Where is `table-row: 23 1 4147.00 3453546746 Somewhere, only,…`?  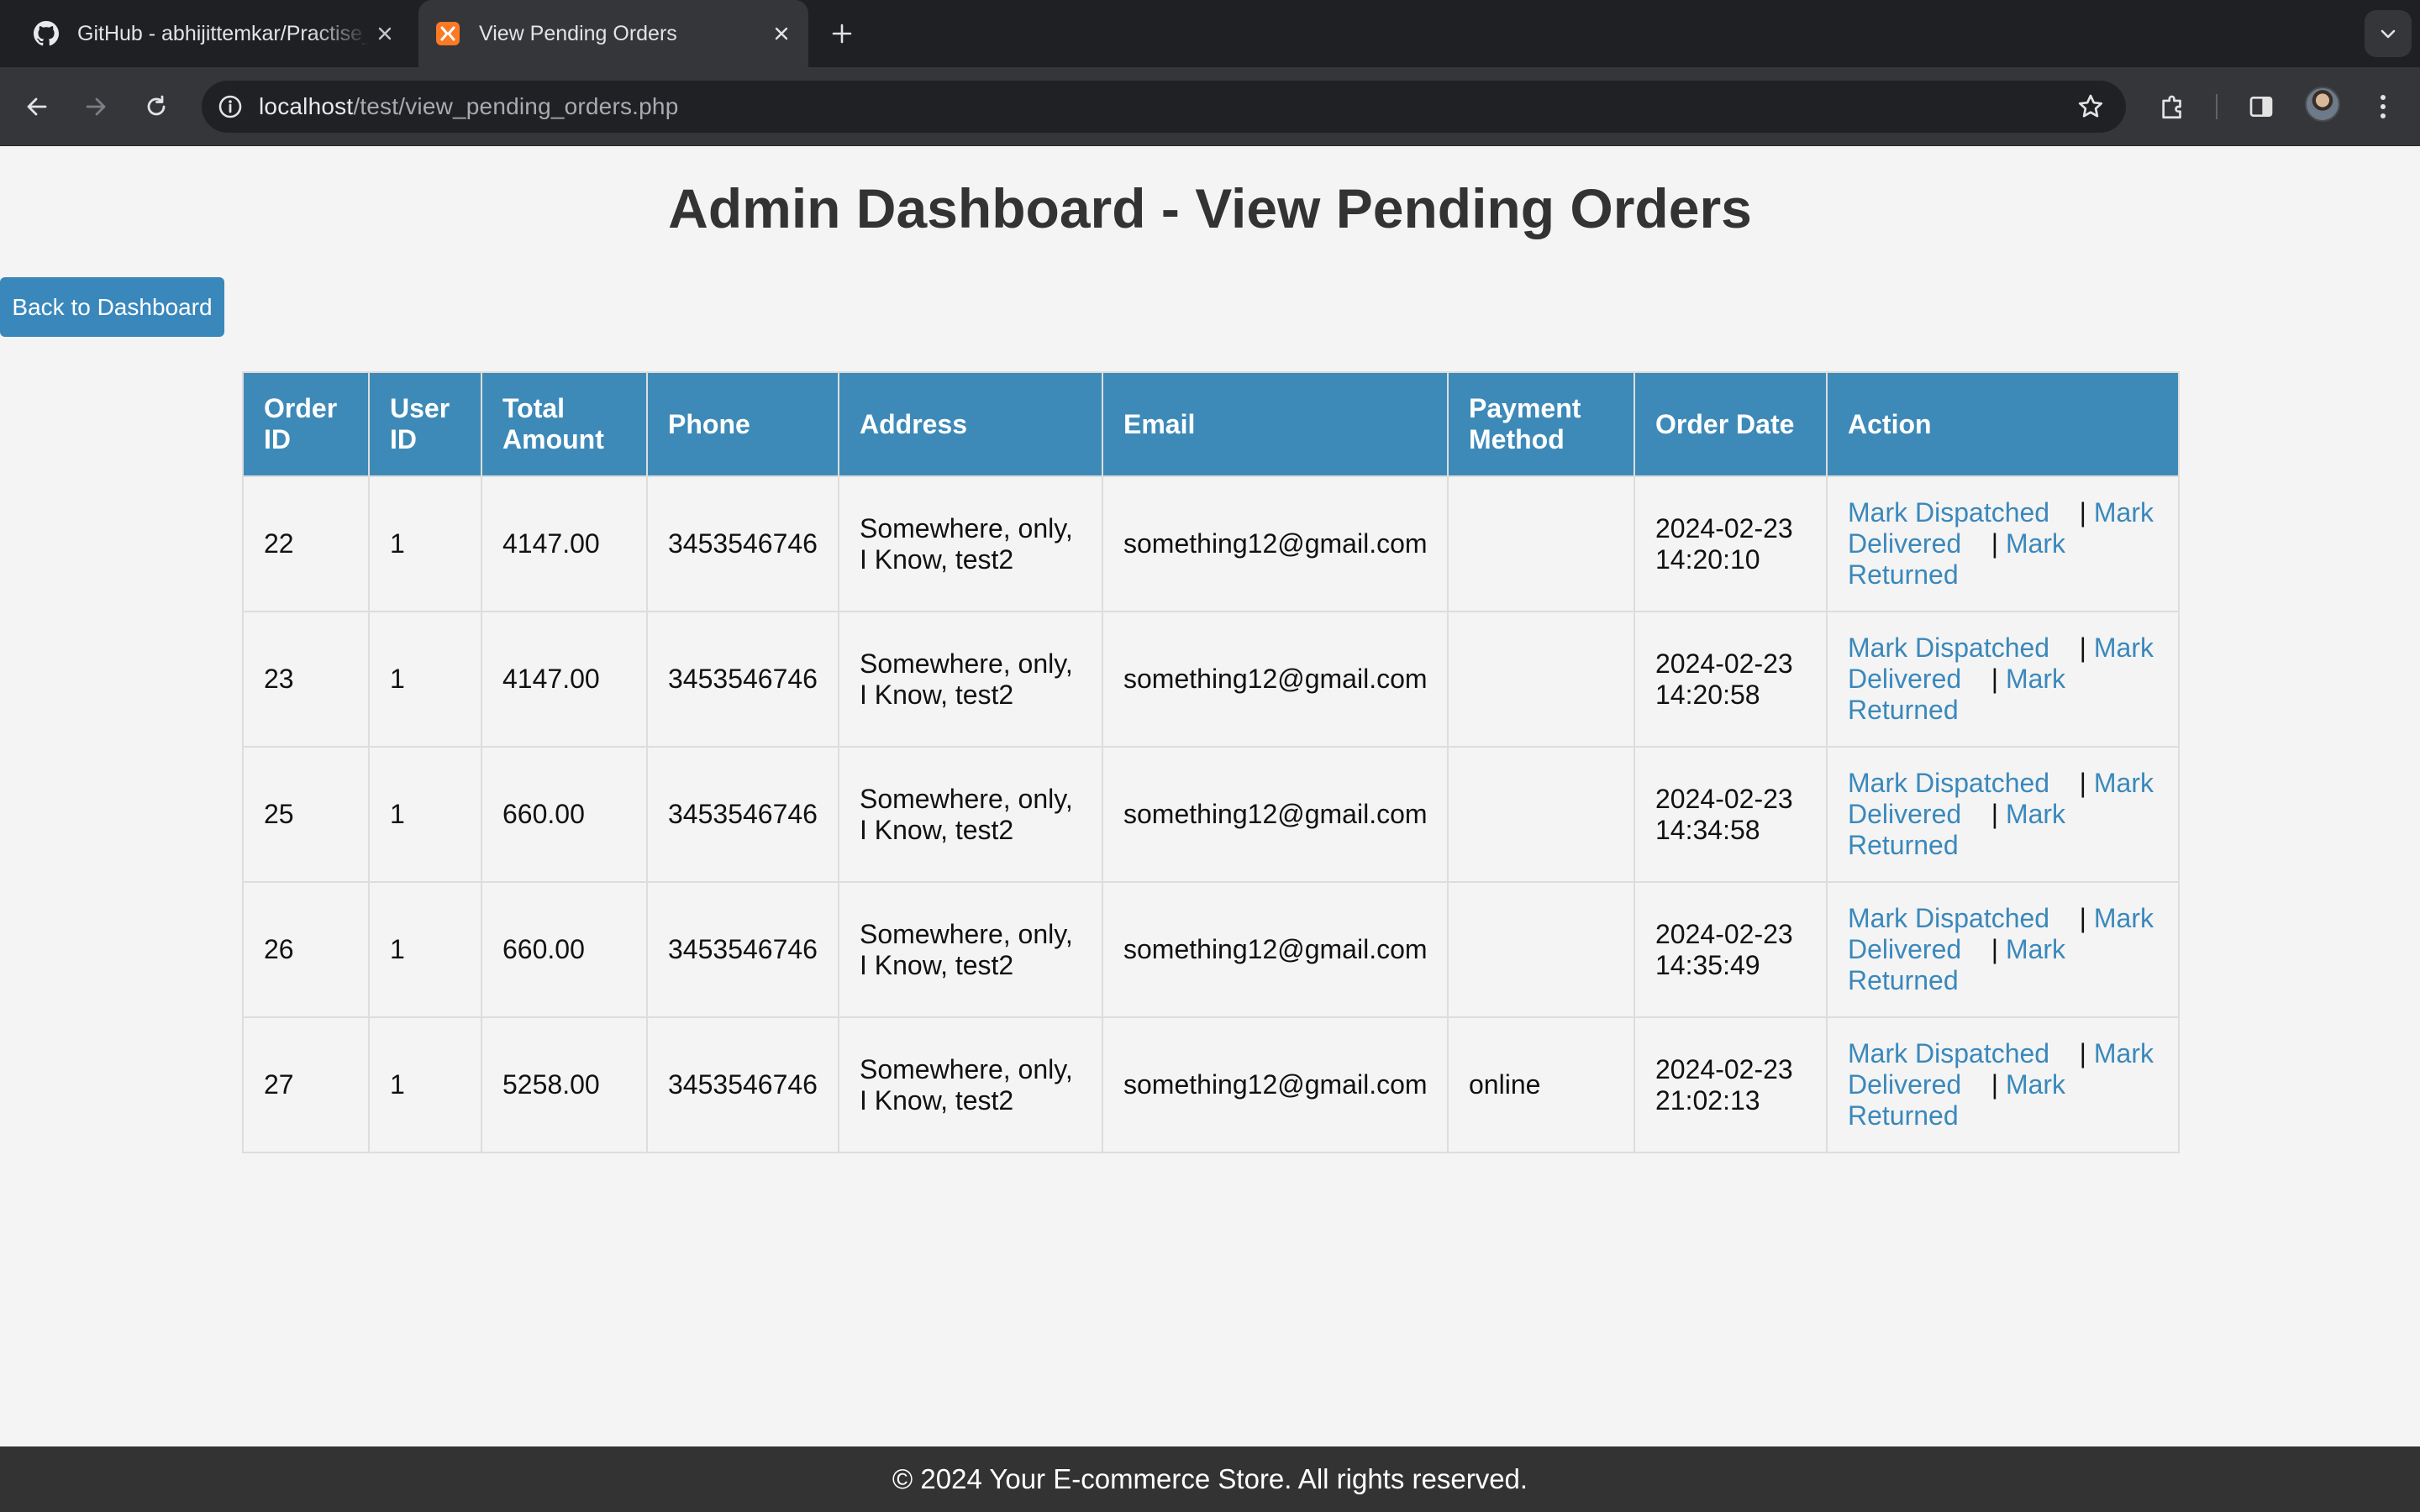
table-row: 23 1 4147.00 3453546746 Somewhere, only,… is located at coordinates (1211, 679).